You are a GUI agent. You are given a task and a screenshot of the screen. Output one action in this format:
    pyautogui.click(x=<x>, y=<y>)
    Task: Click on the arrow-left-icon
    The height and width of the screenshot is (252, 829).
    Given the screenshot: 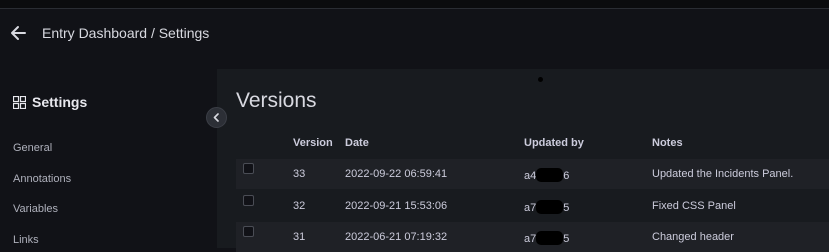 What is the action you would take?
    pyautogui.click(x=18, y=33)
    